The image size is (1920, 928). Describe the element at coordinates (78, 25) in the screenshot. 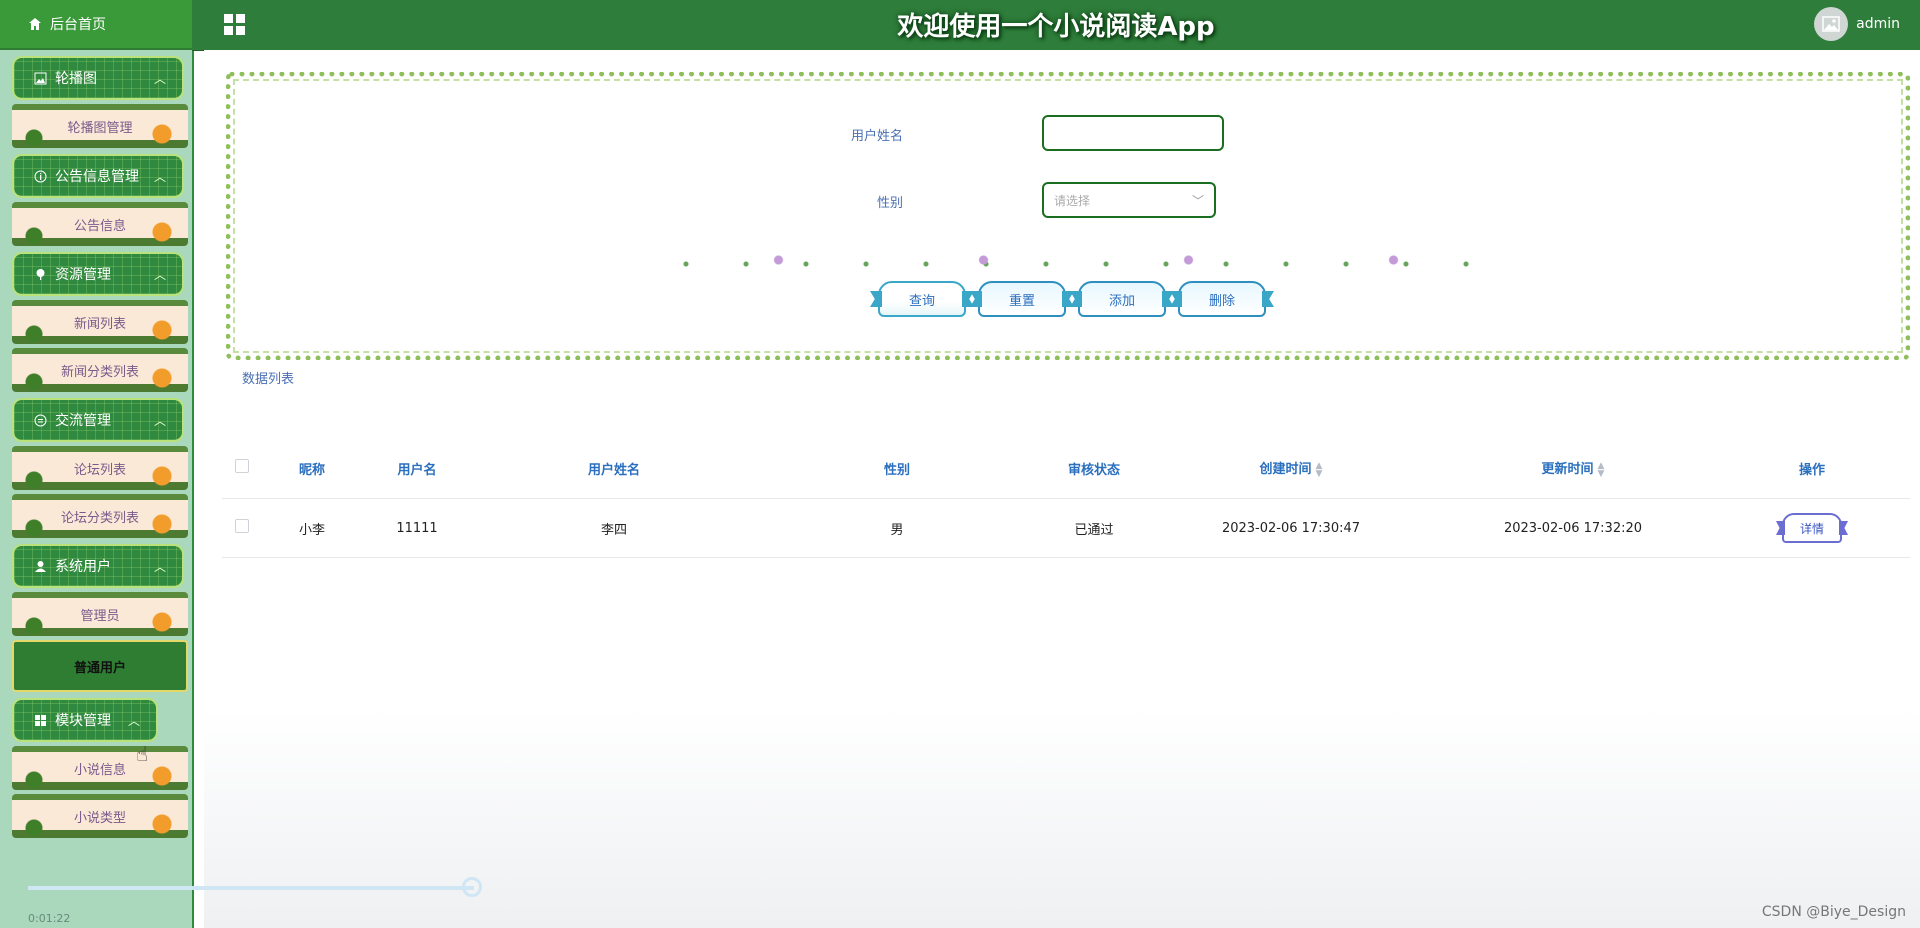

I see `sidebar-home-label: 后台首页` at that location.